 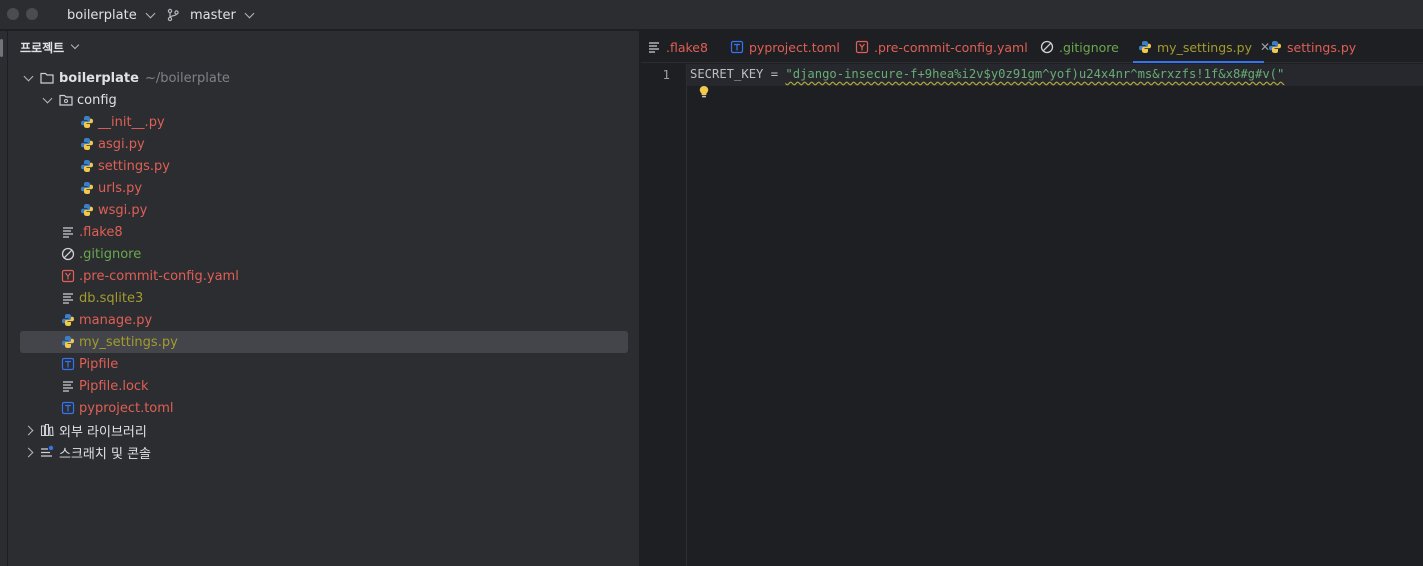 I want to click on tree-item-db-sqlite3: db.sqlite3, so click(x=324, y=298).